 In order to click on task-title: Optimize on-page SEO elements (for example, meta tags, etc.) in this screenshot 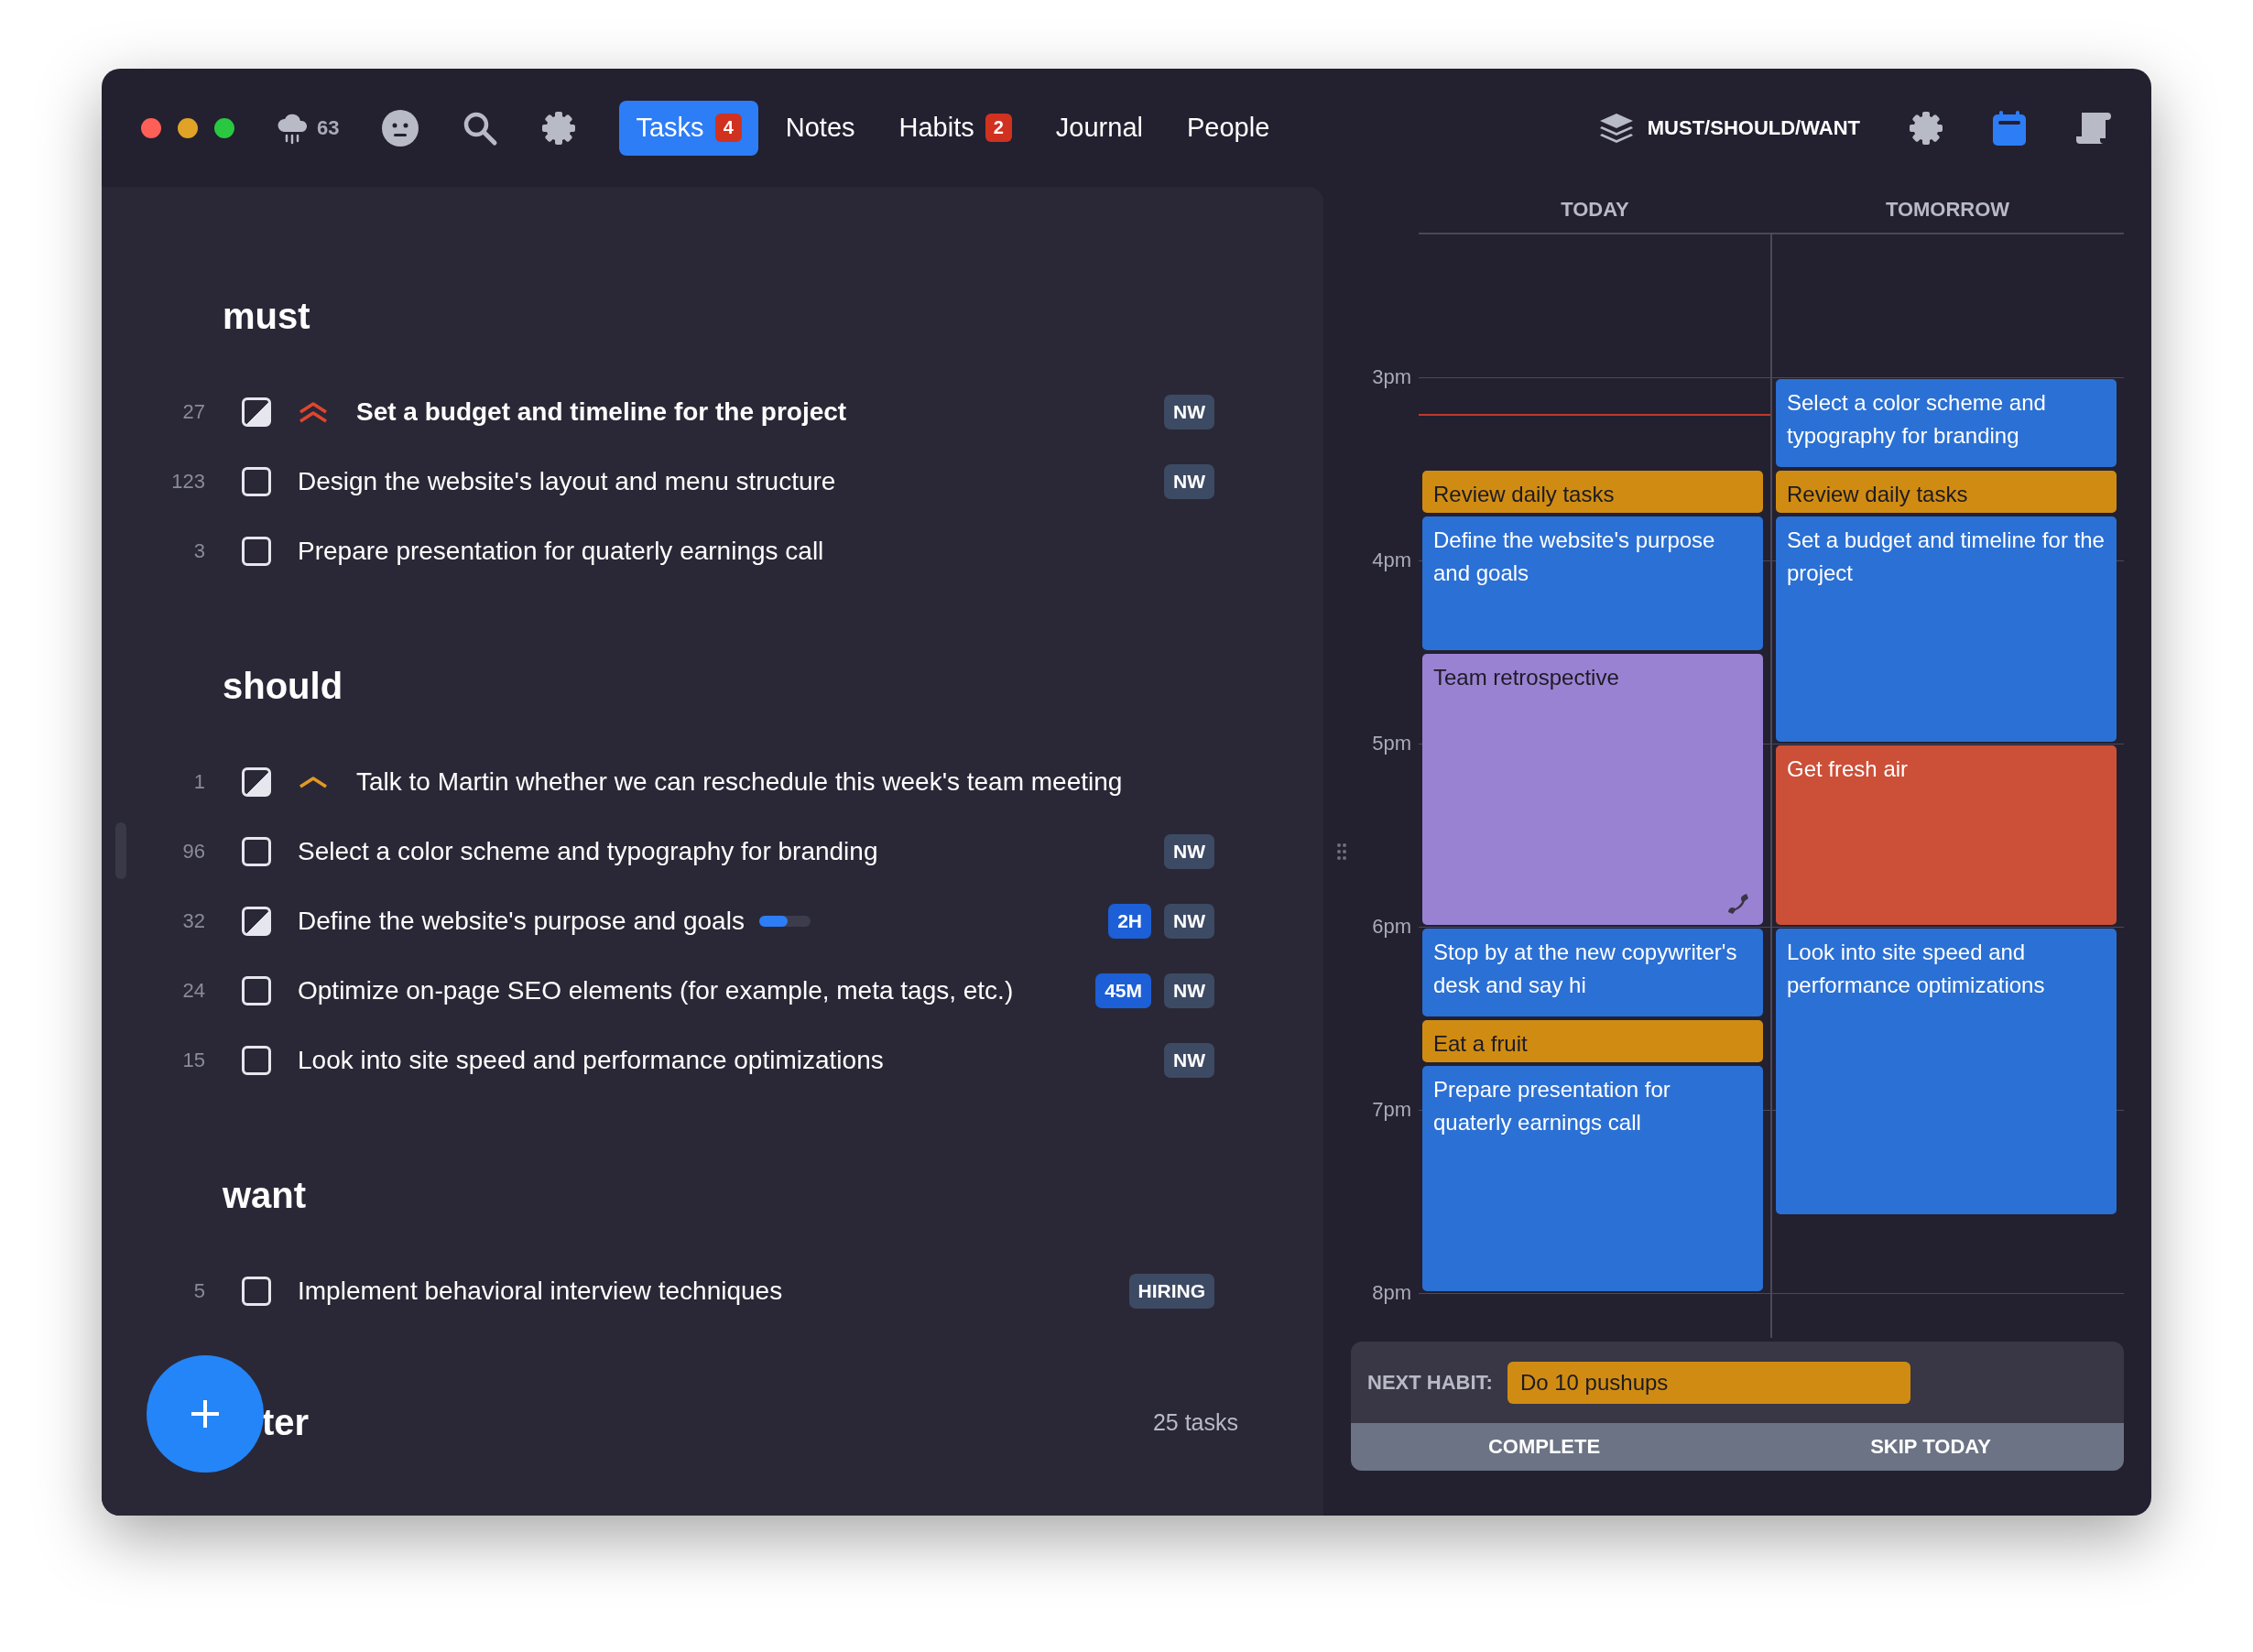, I will do `click(656, 991)`.